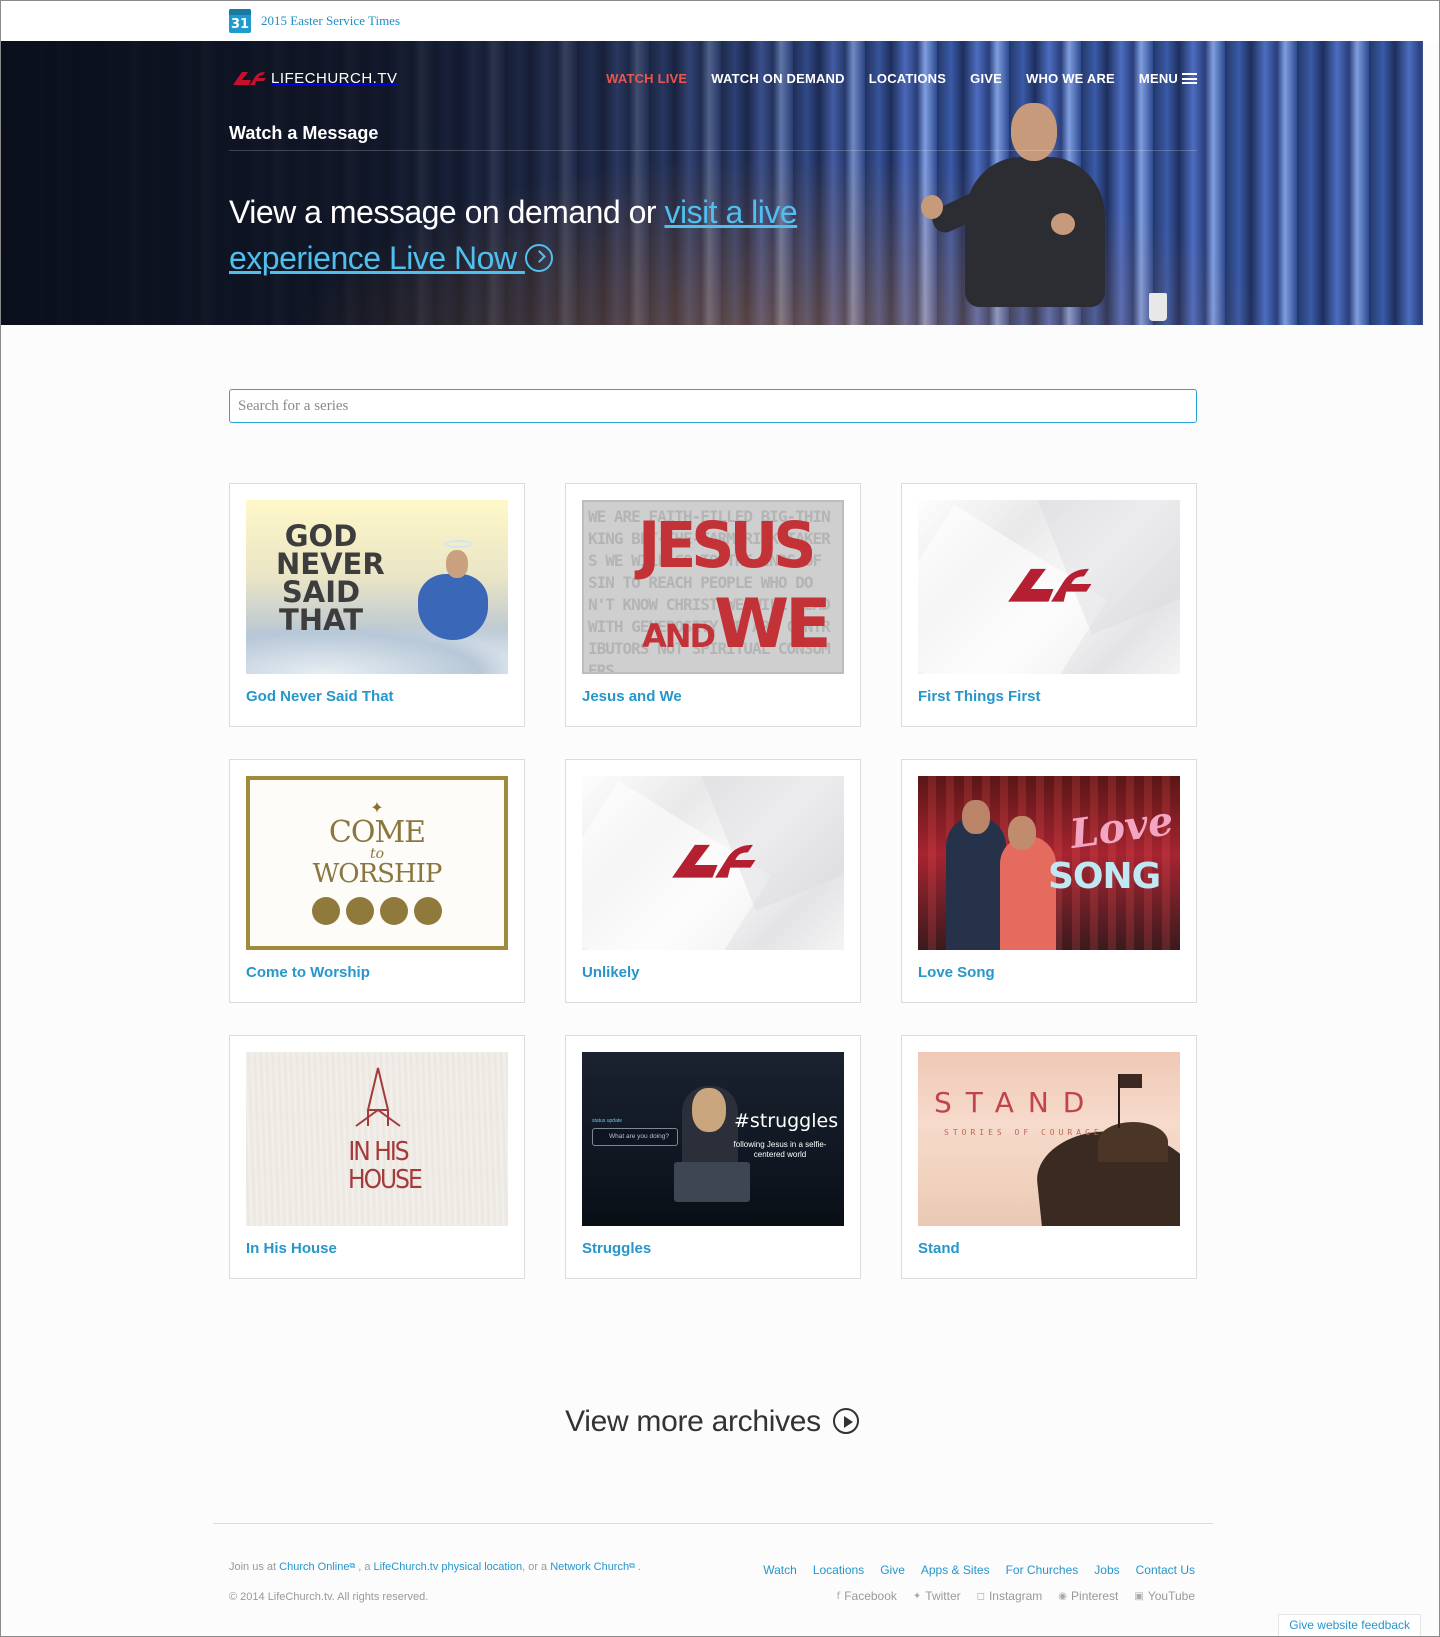  I want to click on thumbnail-art-text: GOD NEVER SAID THAT, so click(330, 578).